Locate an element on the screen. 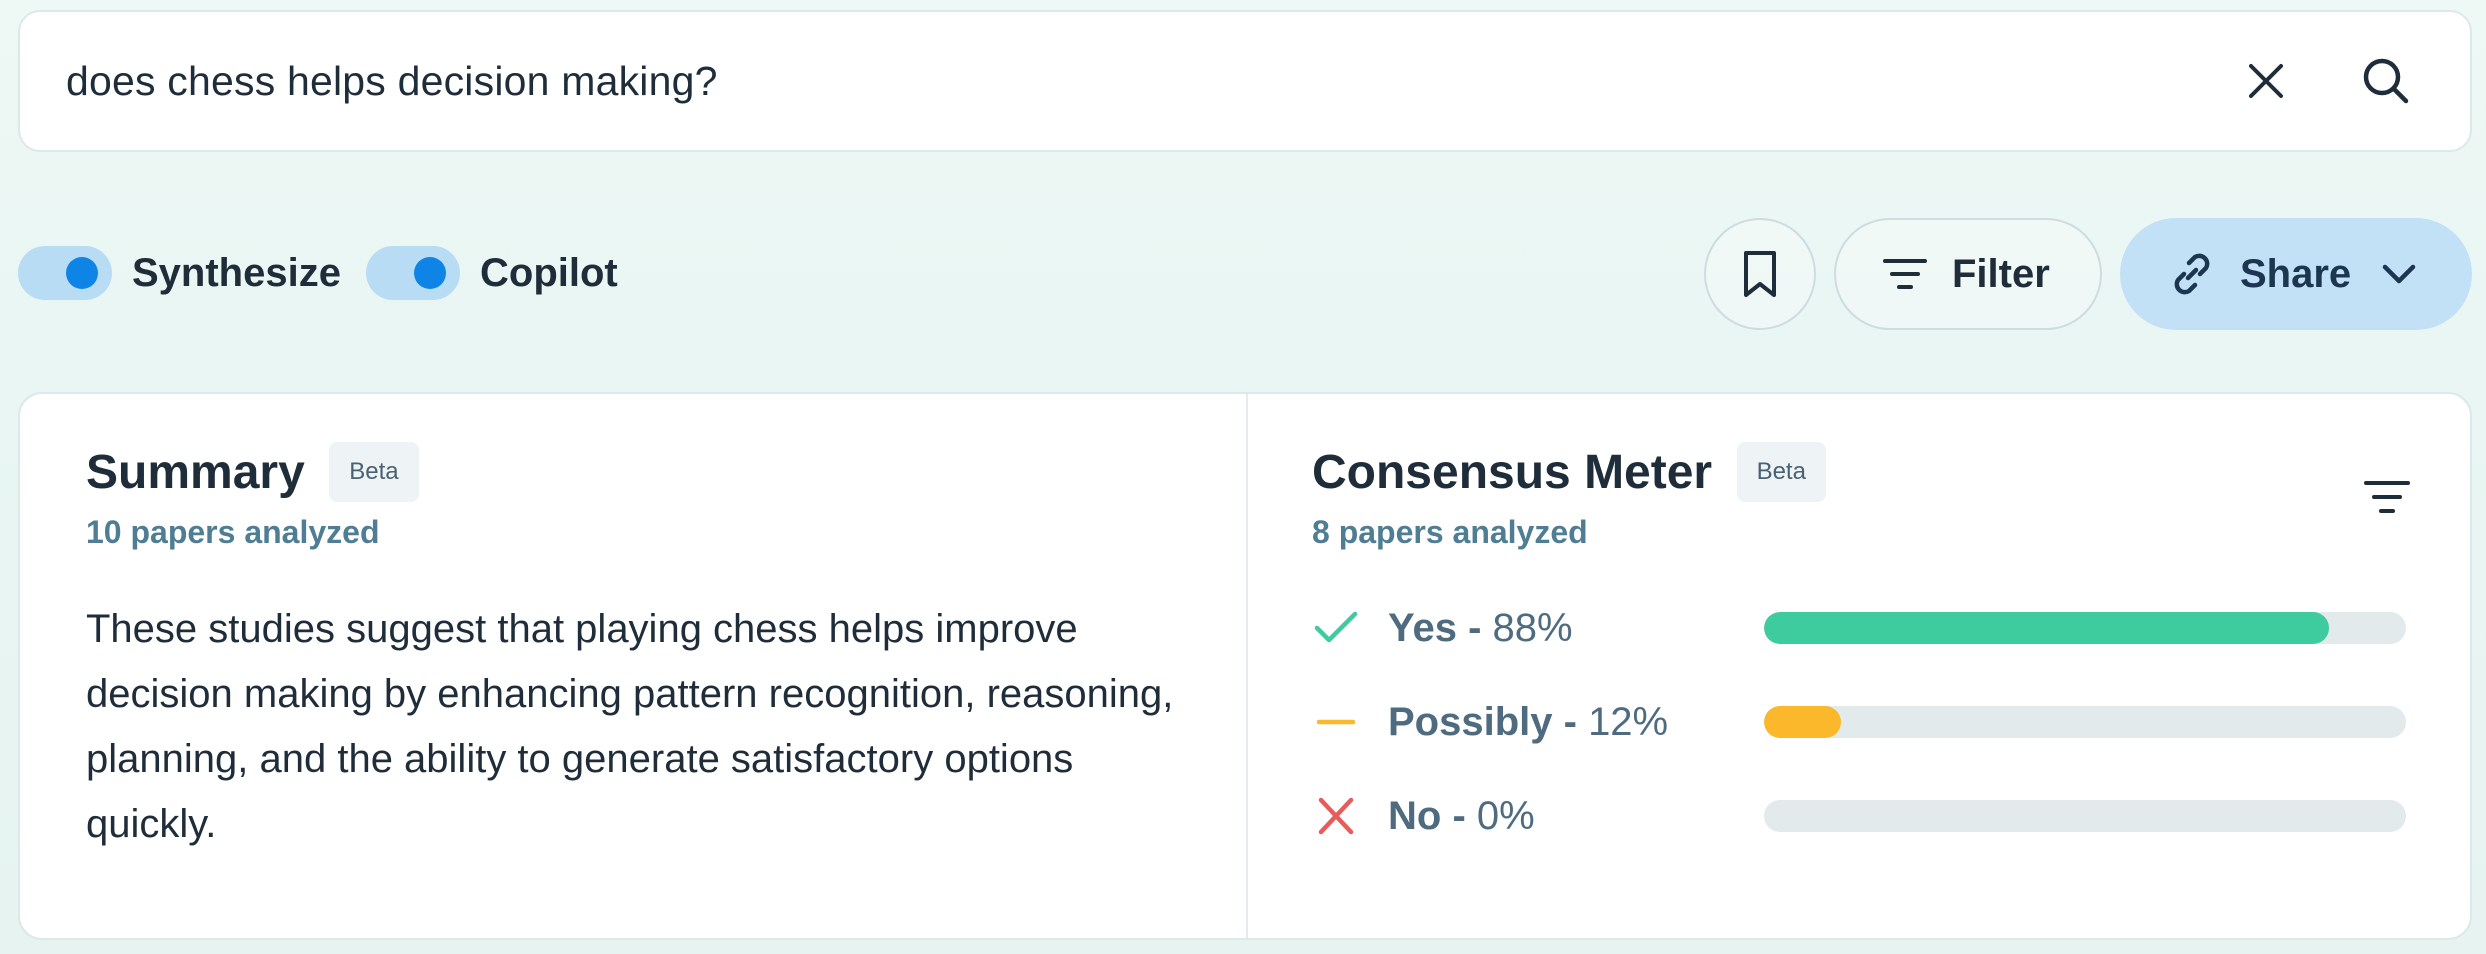 This screenshot has width=2486, height=954. consensus-papers-count: 8 papers analyzed is located at coordinates (1867, 532).